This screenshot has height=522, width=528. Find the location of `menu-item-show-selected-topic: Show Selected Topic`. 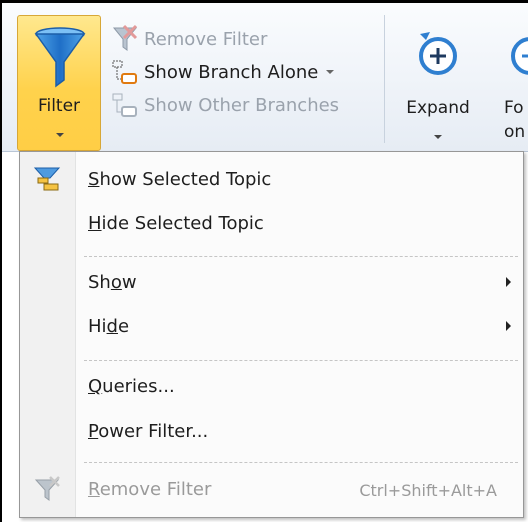

menu-item-show-selected-topic: Show Selected Topic is located at coordinates (271, 180).